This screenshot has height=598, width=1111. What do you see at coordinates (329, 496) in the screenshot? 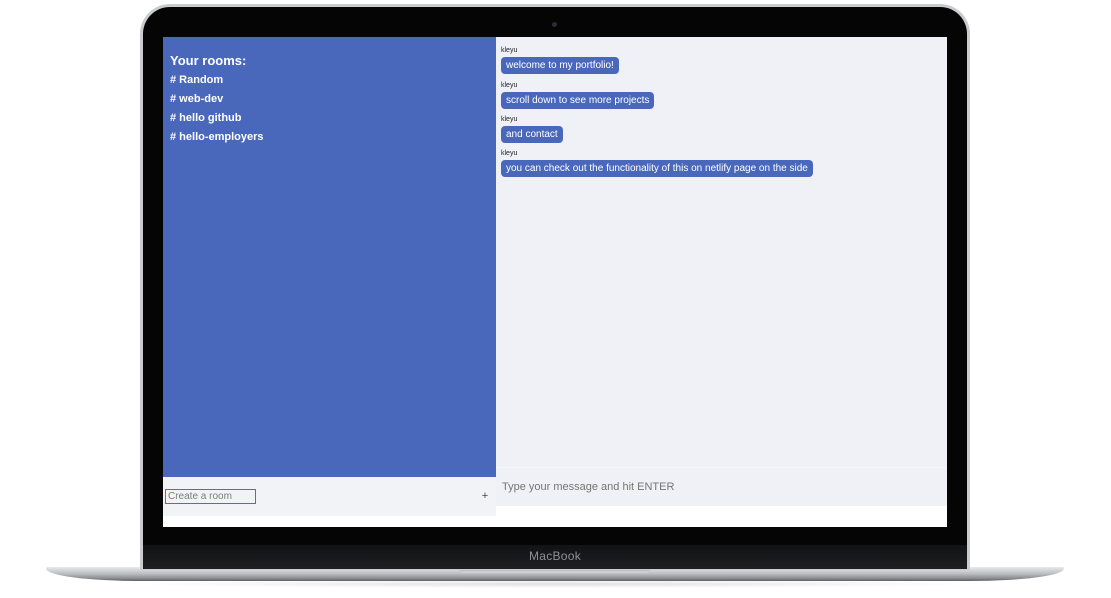
I see `create-room-bar: +` at bounding box center [329, 496].